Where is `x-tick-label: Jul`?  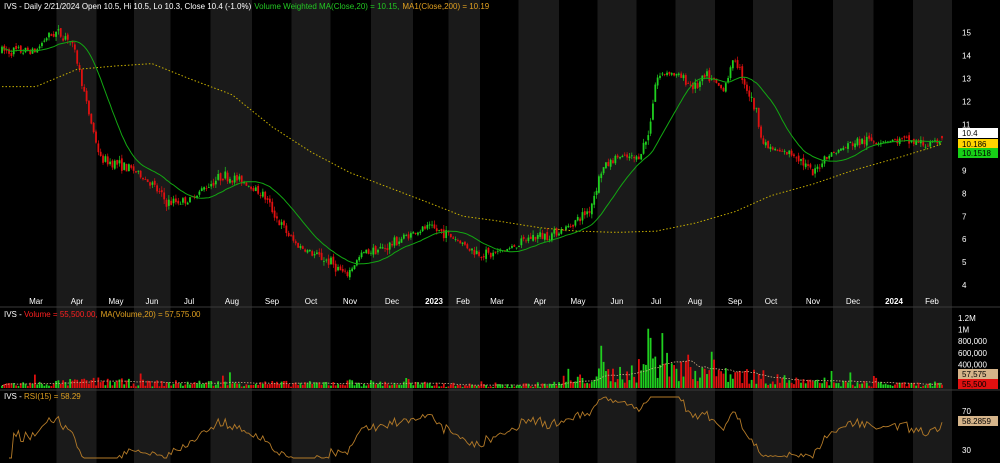 x-tick-label: Jul is located at coordinates (656, 301).